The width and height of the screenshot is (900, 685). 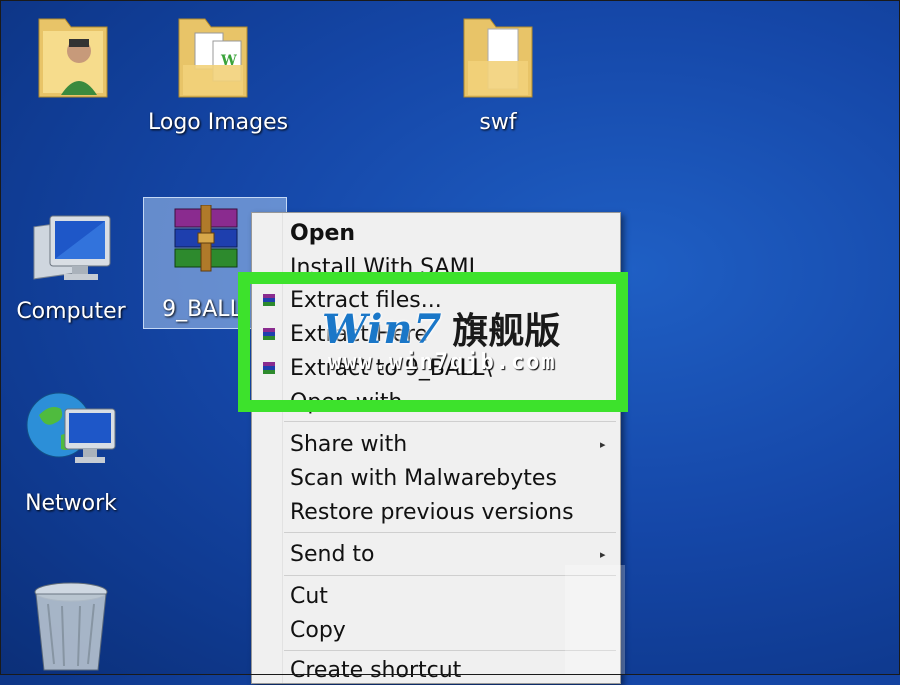 What do you see at coordinates (322, 234) in the screenshot?
I see `menu-item-open: Open` at bounding box center [322, 234].